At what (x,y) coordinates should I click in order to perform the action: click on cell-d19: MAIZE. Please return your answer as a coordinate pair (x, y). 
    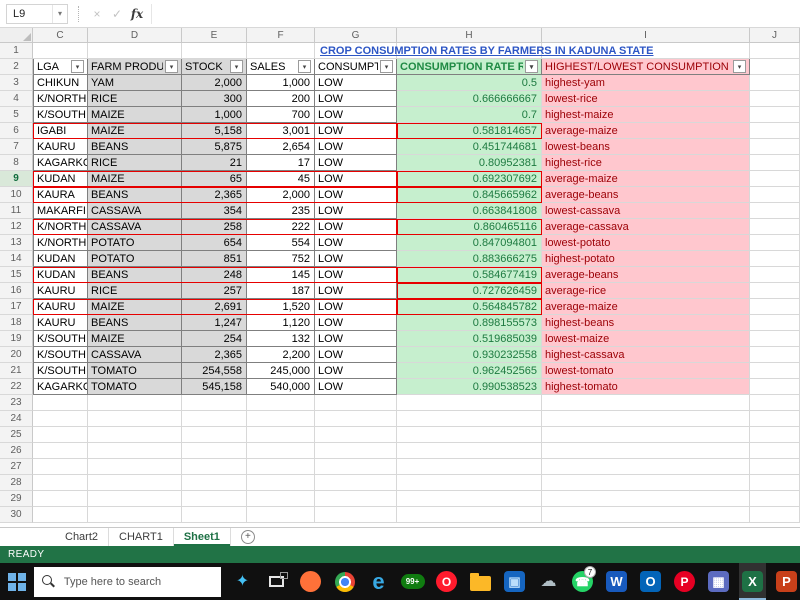
    Looking at the image, I should click on (135, 339).